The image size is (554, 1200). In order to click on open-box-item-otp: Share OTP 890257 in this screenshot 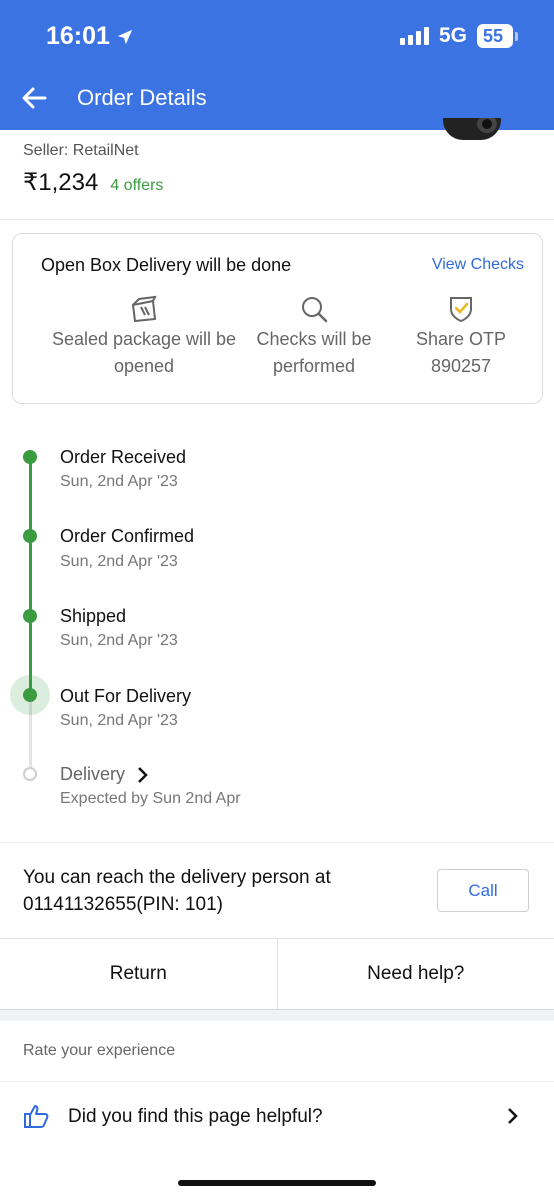, I will do `click(461, 337)`.